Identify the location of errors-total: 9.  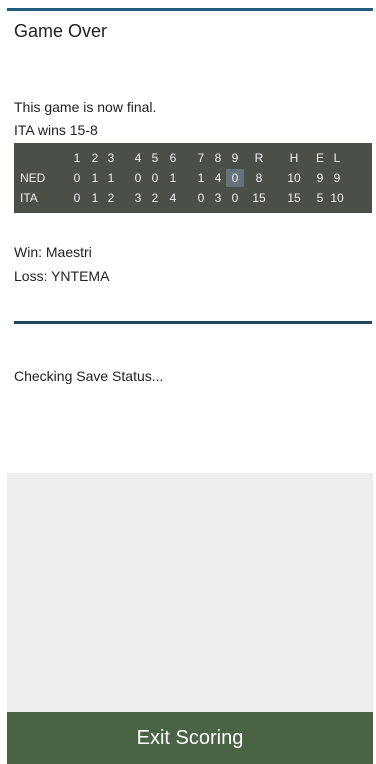
(320, 178).